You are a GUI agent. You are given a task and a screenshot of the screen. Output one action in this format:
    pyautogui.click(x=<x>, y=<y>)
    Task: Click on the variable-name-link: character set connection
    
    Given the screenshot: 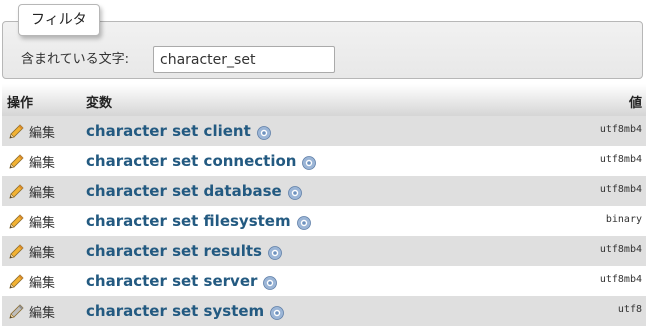 What is the action you would take?
    pyautogui.click(x=201, y=161)
    